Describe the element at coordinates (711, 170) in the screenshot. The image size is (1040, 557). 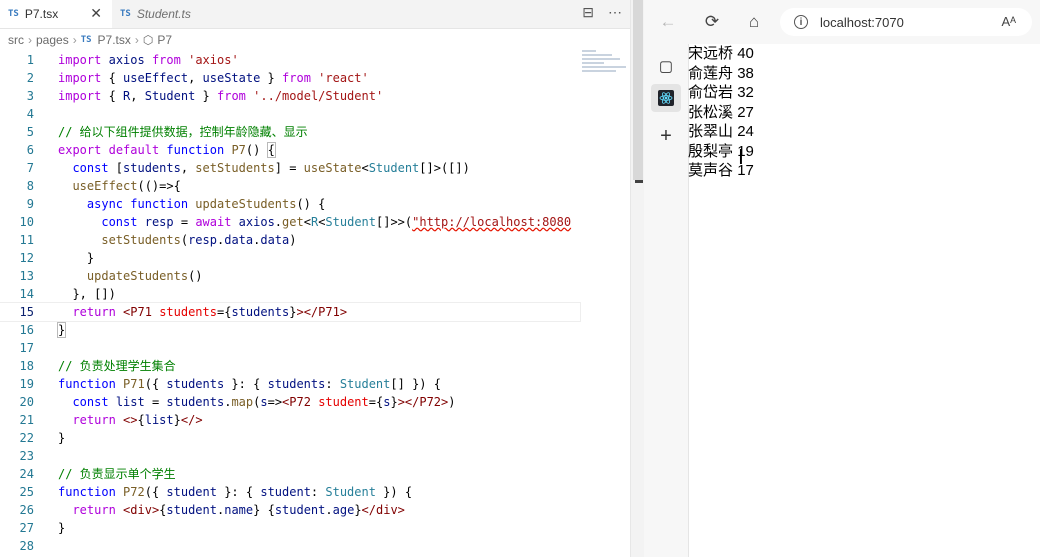
I see `student-name: 莫声谷` at that location.